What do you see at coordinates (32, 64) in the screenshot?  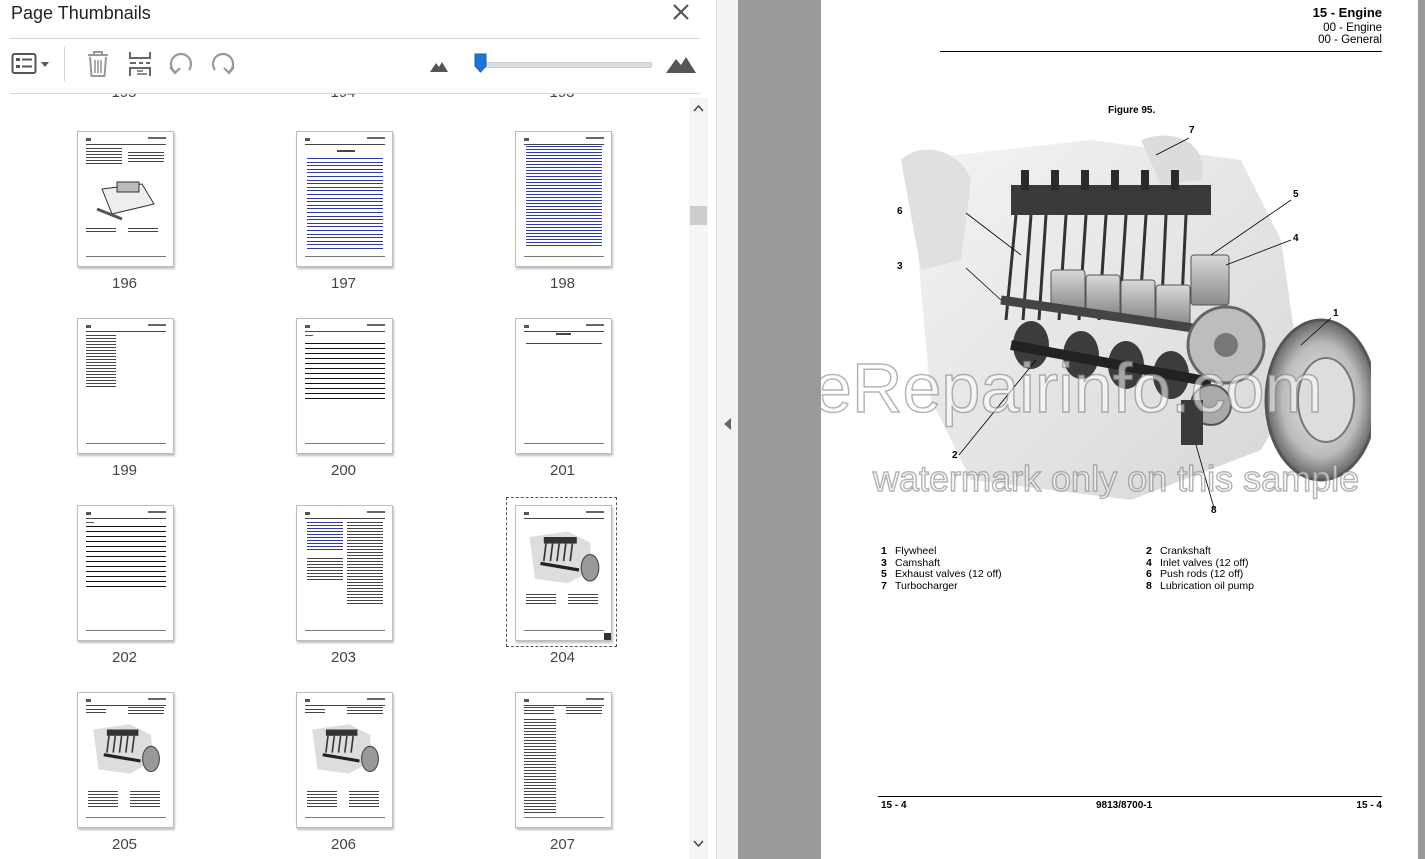 I see `options-menu-icon` at bounding box center [32, 64].